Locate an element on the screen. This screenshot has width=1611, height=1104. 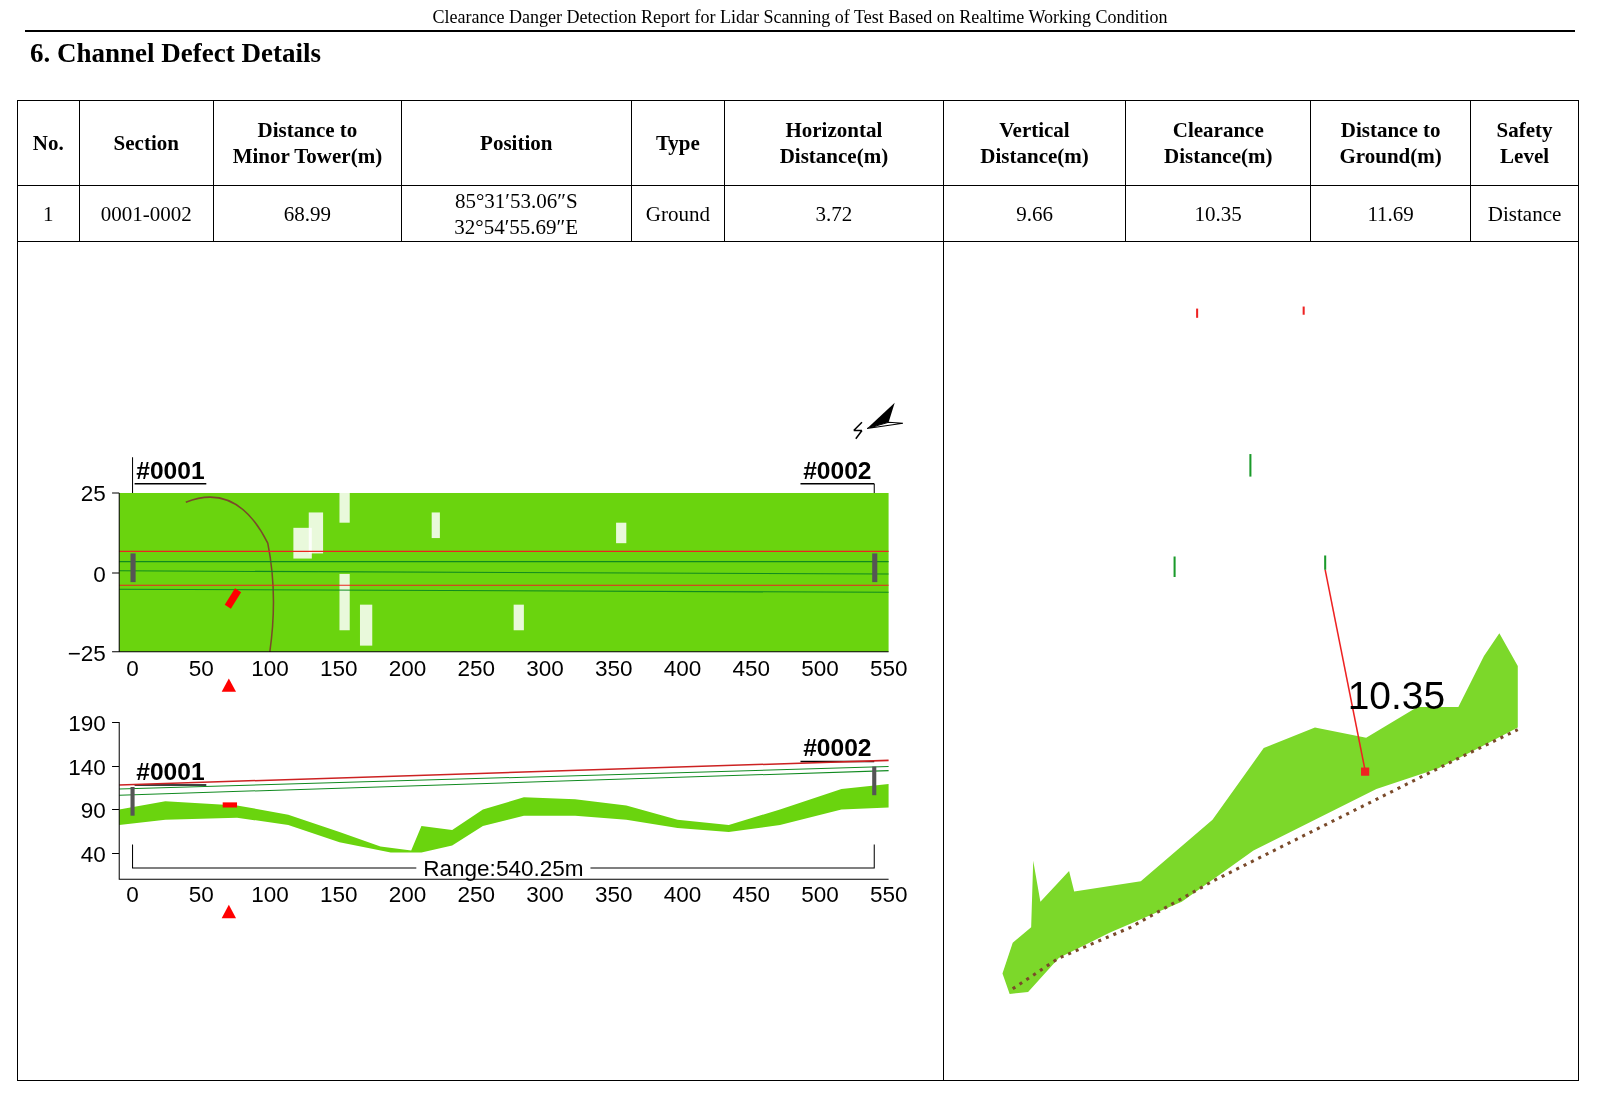
column-header: No. is located at coordinates (48, 143).